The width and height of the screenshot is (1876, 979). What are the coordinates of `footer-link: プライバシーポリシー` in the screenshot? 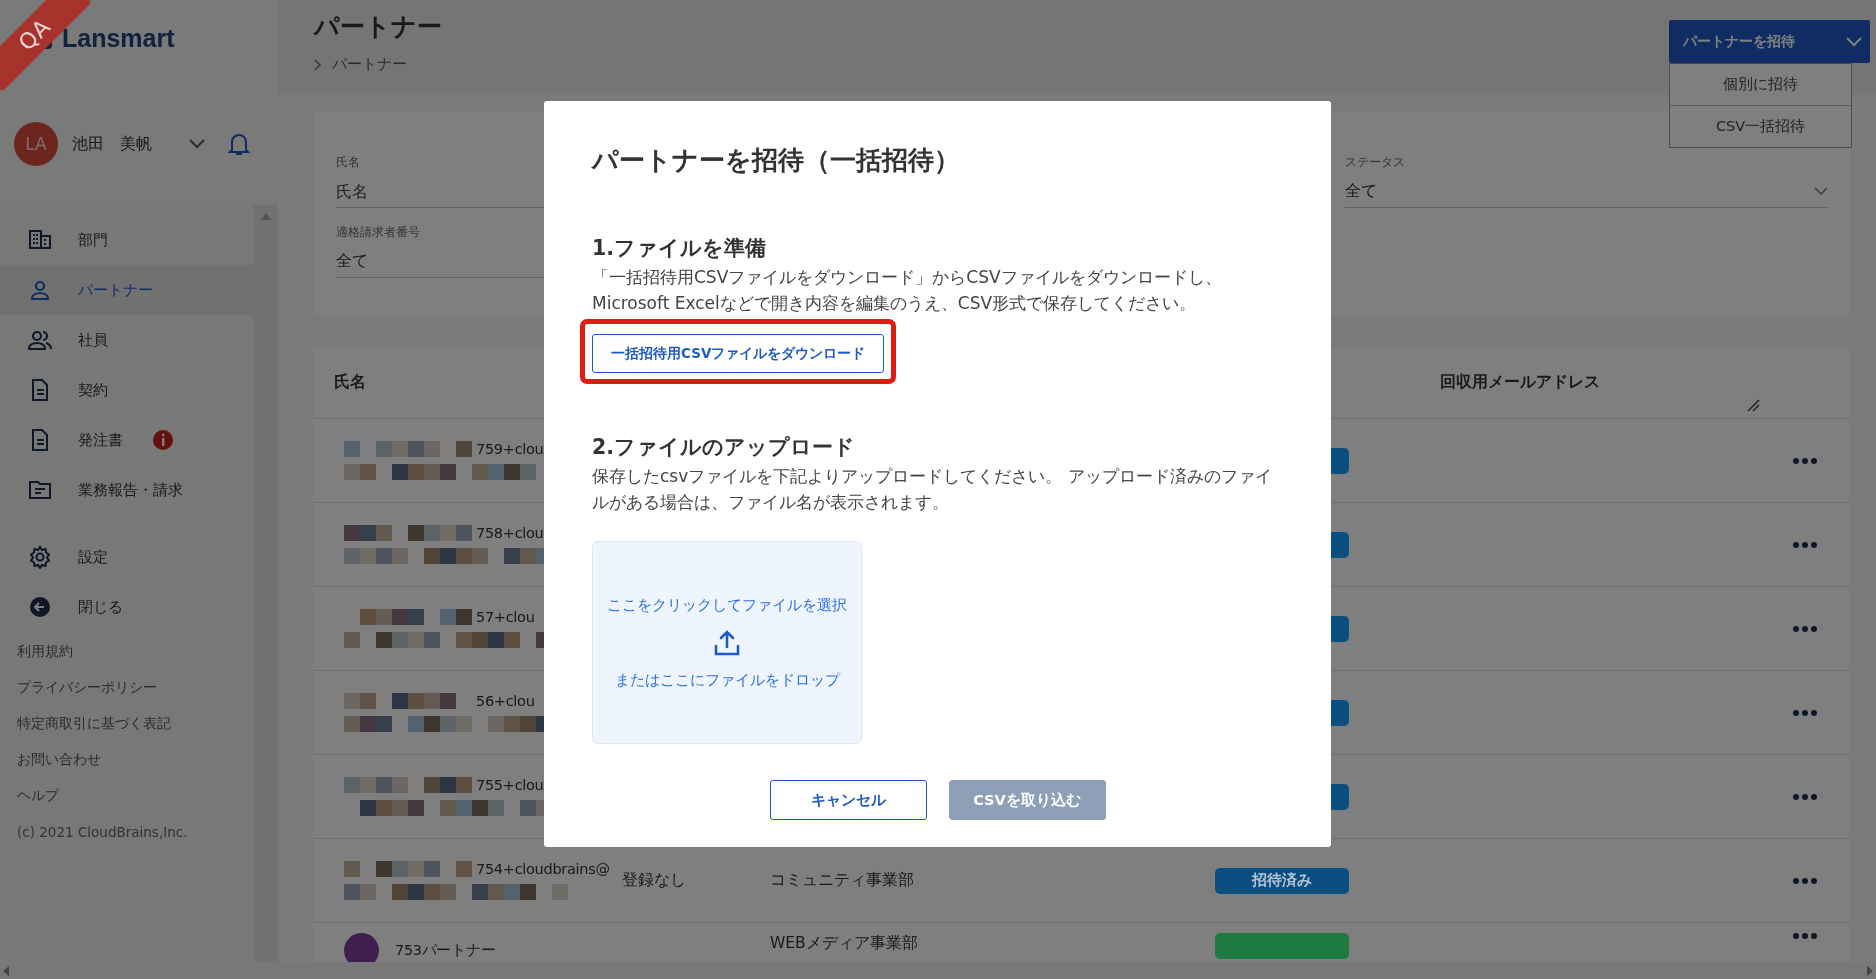 It's located at (135, 687).